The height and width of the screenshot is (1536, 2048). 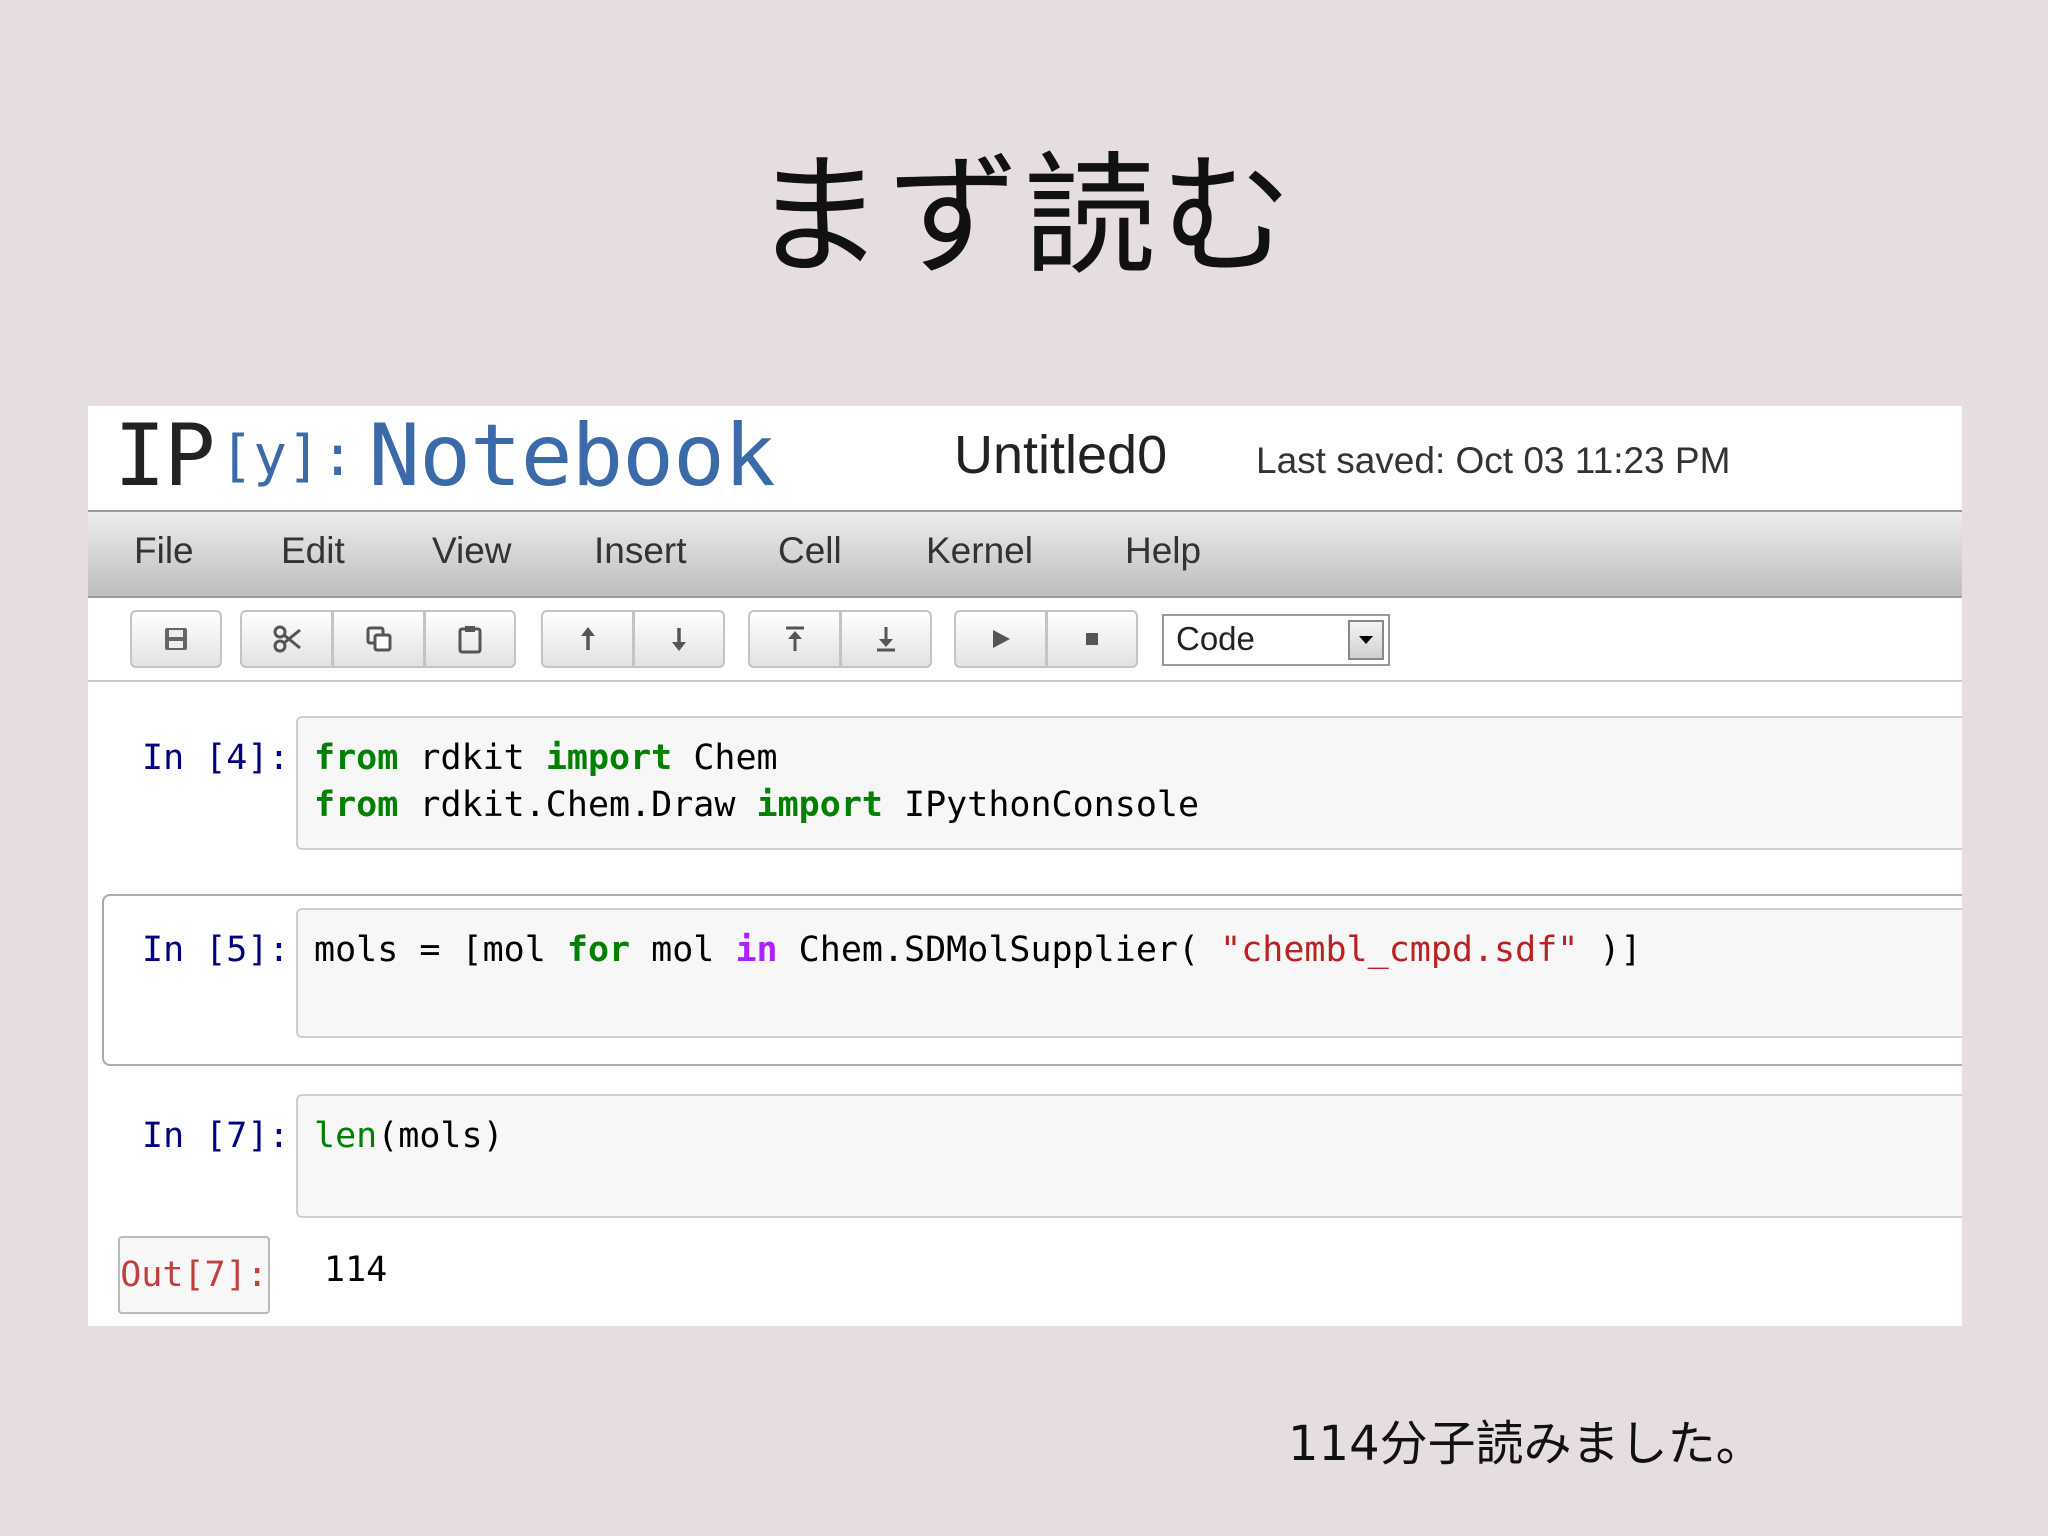 What do you see at coordinates (1366, 640) in the screenshot?
I see `dropdown-arrow-icon` at bounding box center [1366, 640].